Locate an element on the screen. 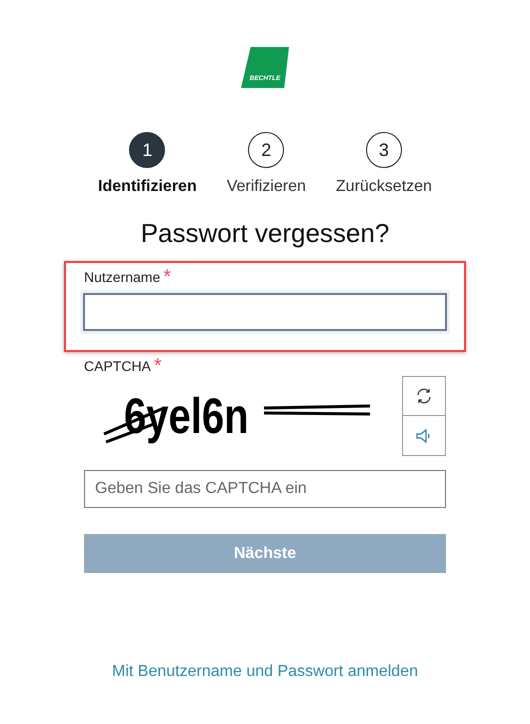 The height and width of the screenshot is (724, 530). refresh-icon is located at coordinates (424, 396).